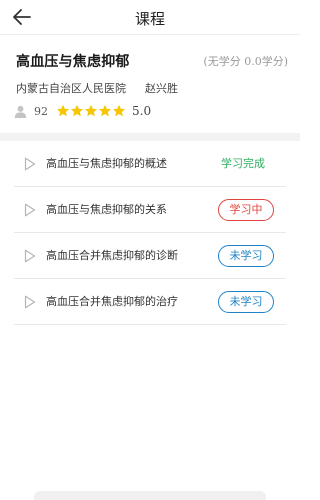 The width and height of the screenshot is (320, 500). I want to click on course-credit: (无学分 0.0学分), so click(245, 61).